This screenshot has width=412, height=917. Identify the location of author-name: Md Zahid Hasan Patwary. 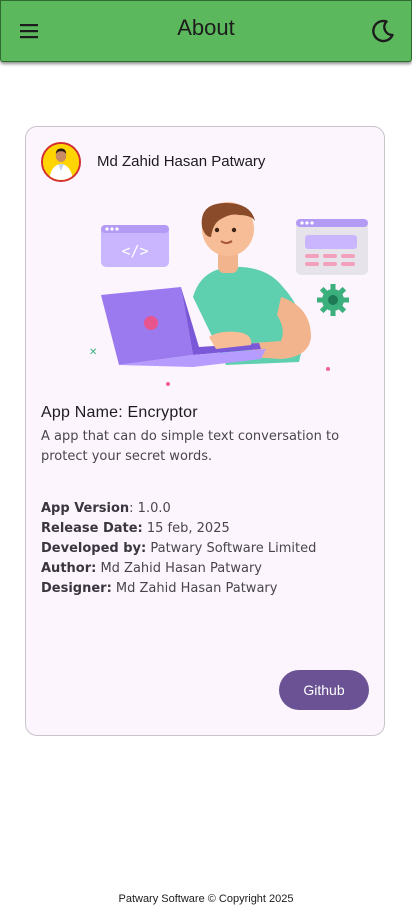
(181, 161).